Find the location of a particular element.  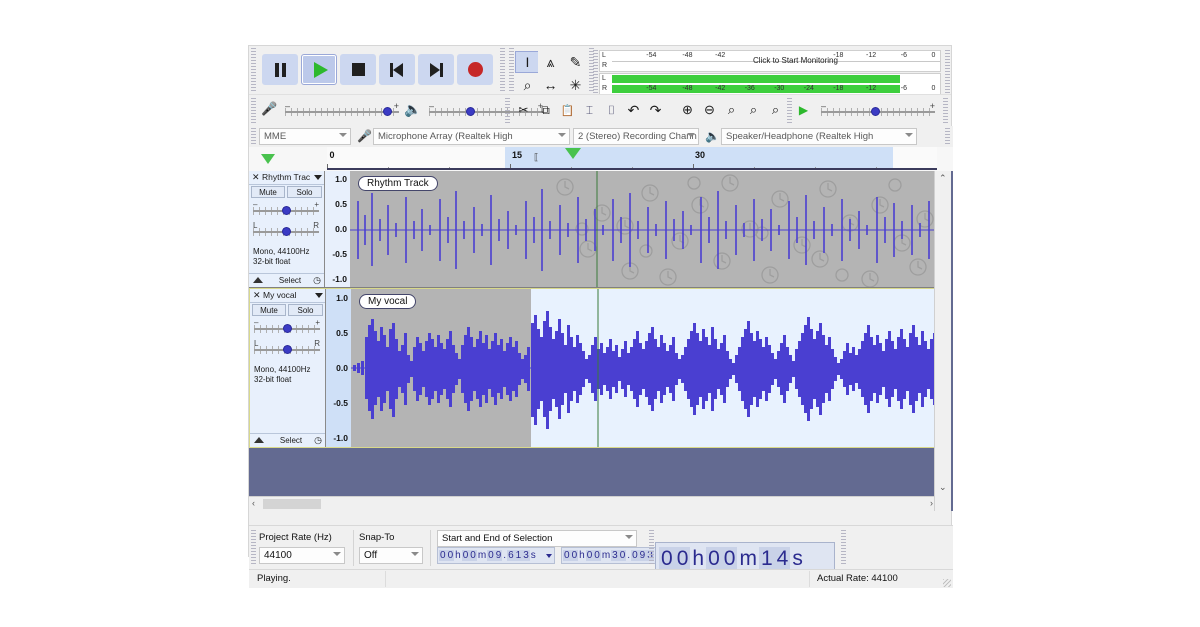

record-button is located at coordinates (475, 69).